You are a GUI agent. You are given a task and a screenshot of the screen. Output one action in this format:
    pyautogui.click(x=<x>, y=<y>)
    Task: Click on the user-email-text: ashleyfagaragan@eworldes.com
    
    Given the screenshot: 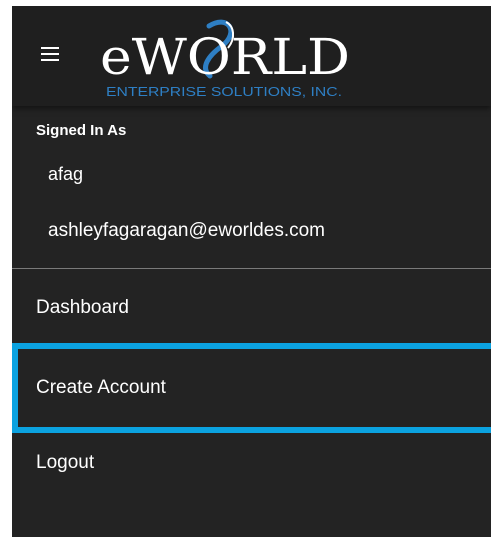 What is the action you would take?
    pyautogui.click(x=186, y=230)
    